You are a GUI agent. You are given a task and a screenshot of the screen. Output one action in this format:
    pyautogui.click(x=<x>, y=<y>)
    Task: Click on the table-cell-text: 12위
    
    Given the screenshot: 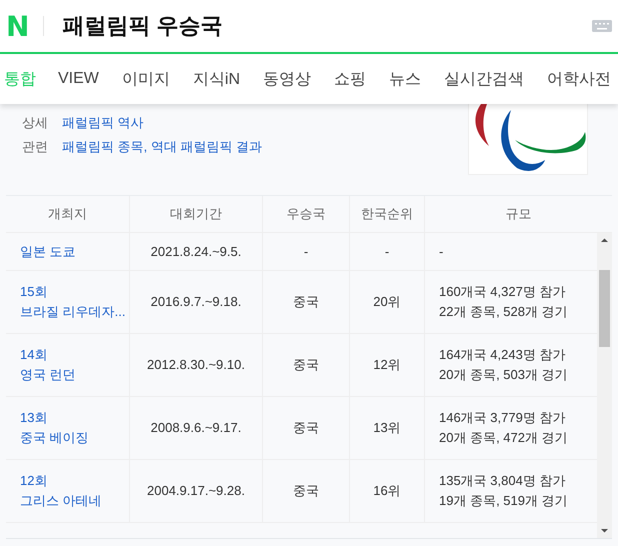 What is the action you would take?
    pyautogui.click(x=387, y=365)
    